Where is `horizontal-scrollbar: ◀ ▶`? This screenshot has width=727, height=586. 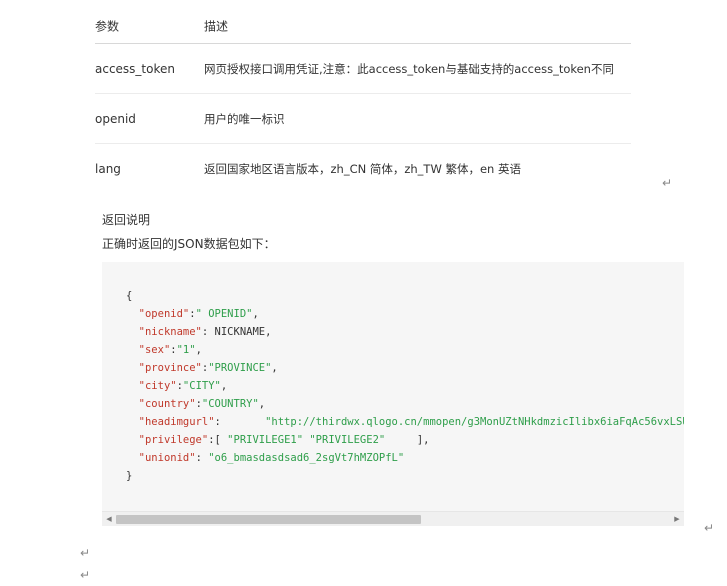 horizontal-scrollbar: ◀ ▶ is located at coordinates (393, 518).